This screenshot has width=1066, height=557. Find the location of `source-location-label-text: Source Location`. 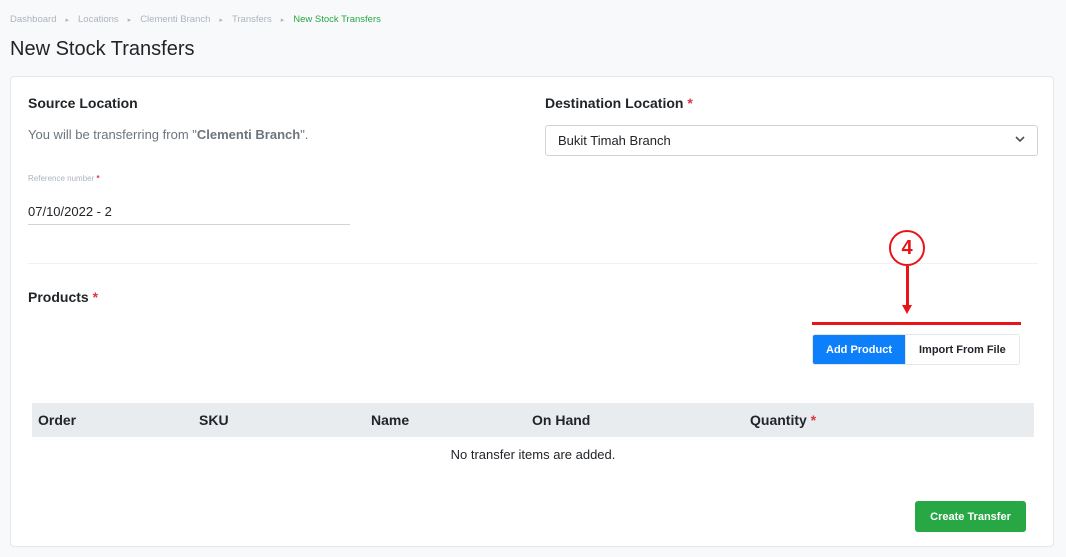

source-location-label-text: Source Location is located at coordinates (83, 103).